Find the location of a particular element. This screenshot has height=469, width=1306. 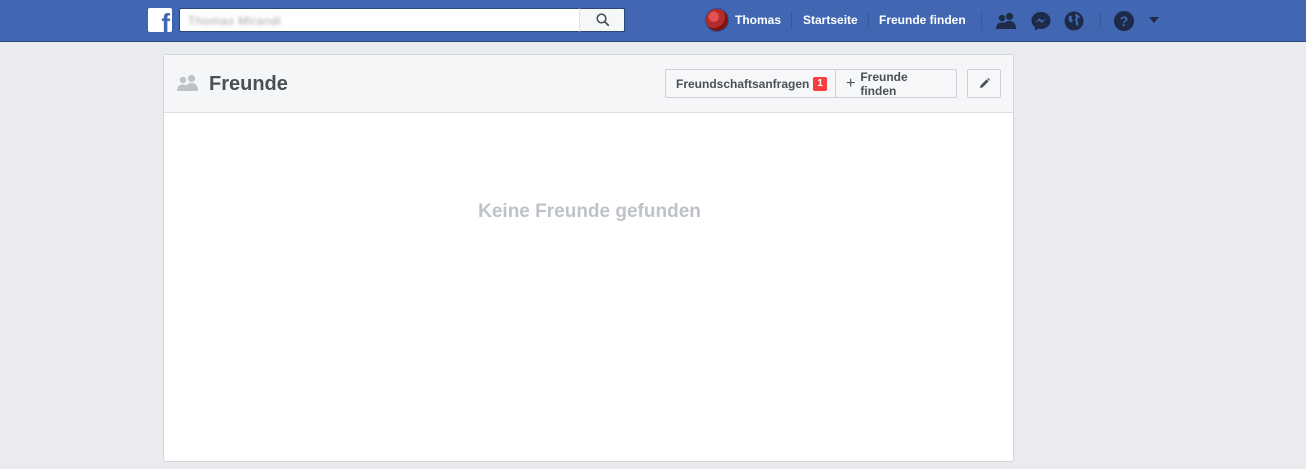

profile-link: Thomas is located at coordinates (743, 20).